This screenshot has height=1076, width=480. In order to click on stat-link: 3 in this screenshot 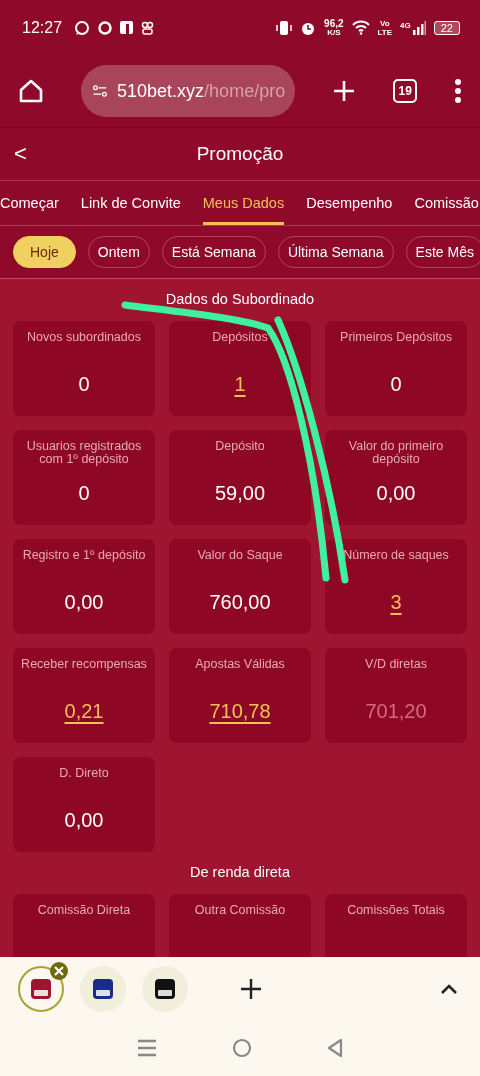, I will do `click(396, 602)`.